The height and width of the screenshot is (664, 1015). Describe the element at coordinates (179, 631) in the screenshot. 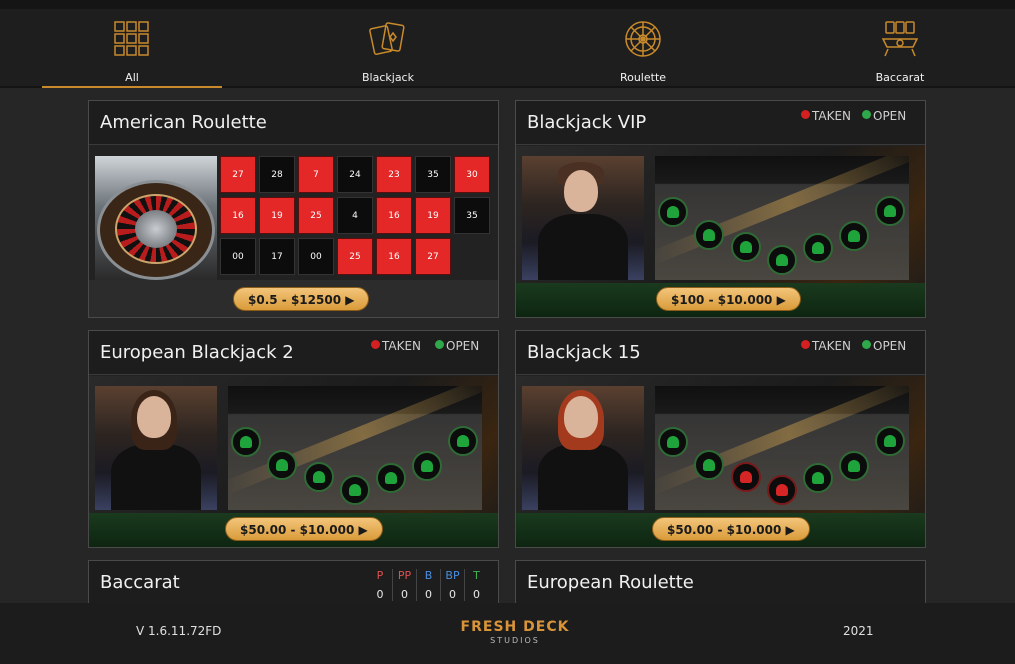

I see `version-label: V 1.6.11.72FD` at that location.